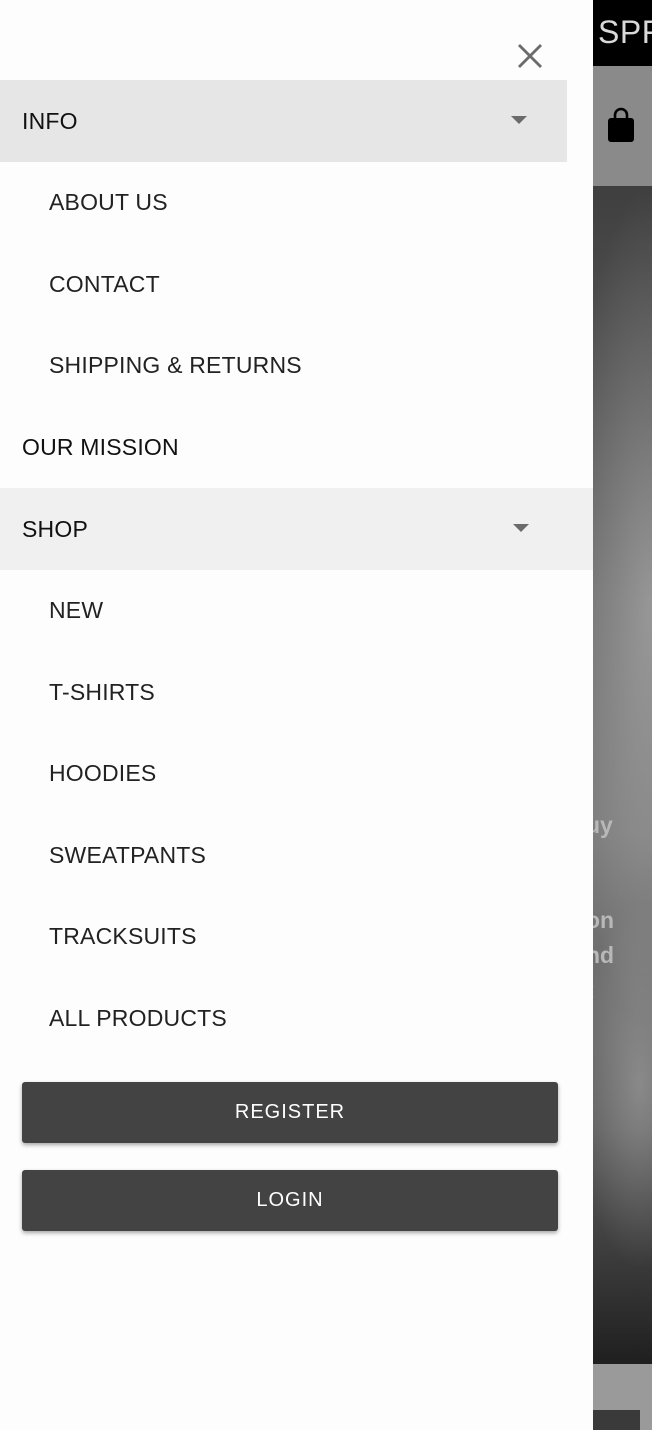  What do you see at coordinates (296, 447) in the screenshot?
I see `menu-item-our-mission: OUR MISSION` at bounding box center [296, 447].